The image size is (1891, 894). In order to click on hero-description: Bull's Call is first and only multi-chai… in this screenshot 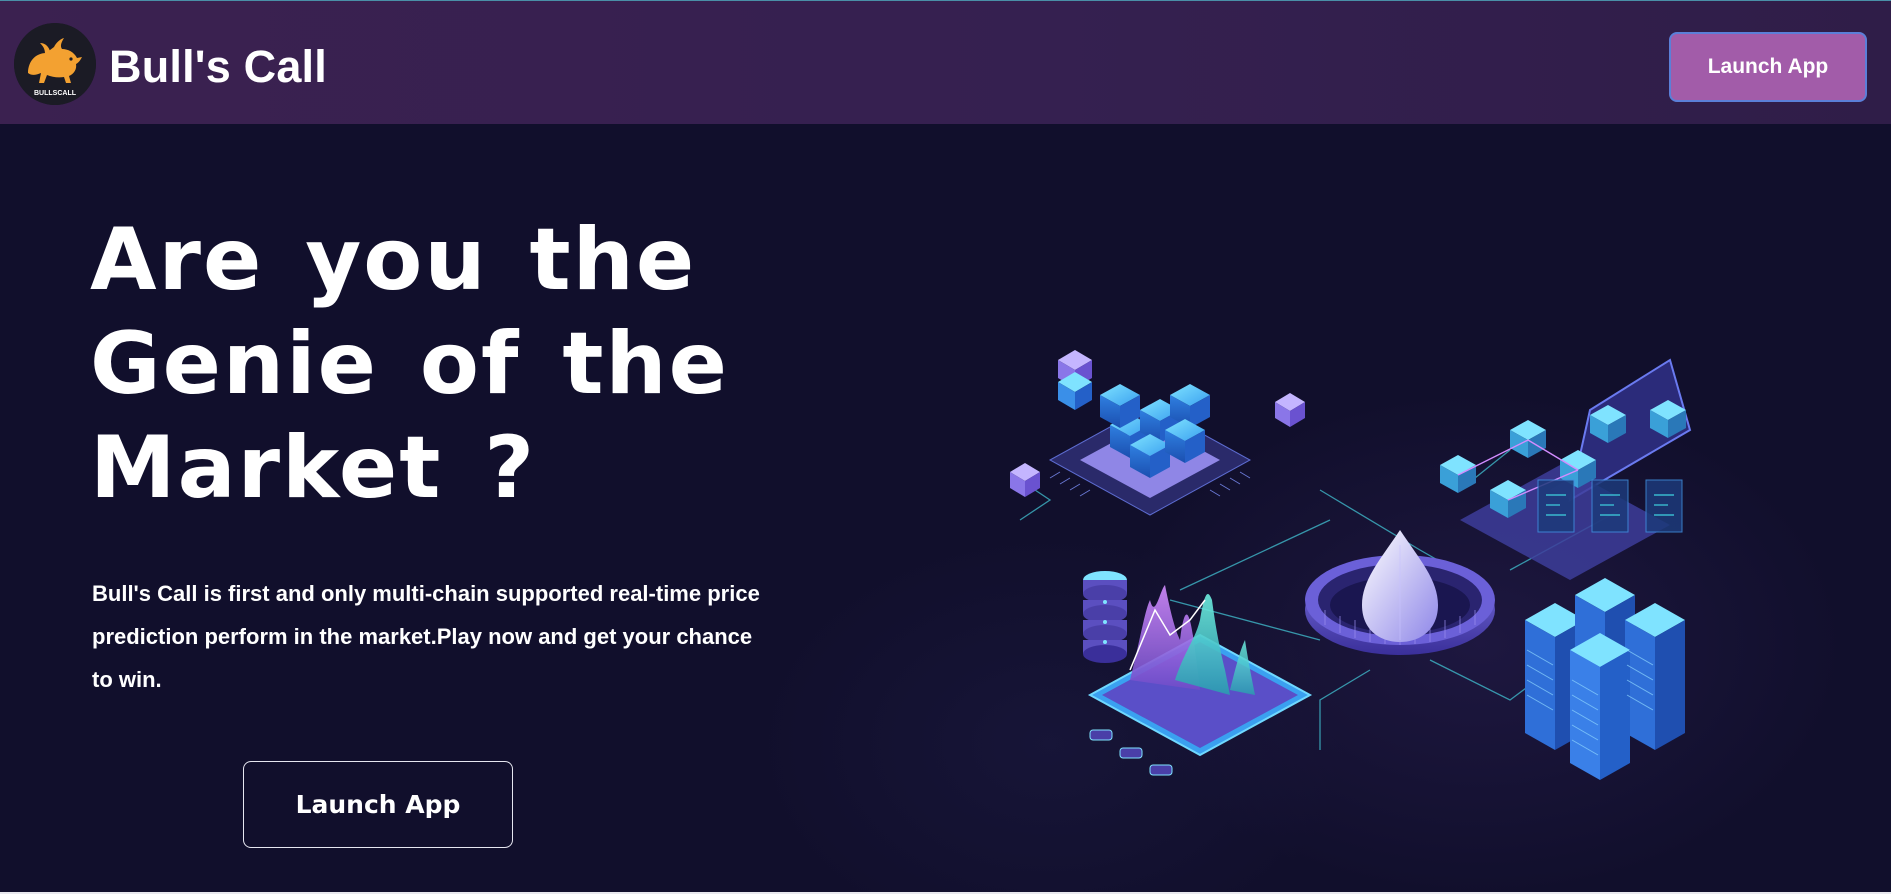, I will do `click(426, 636)`.